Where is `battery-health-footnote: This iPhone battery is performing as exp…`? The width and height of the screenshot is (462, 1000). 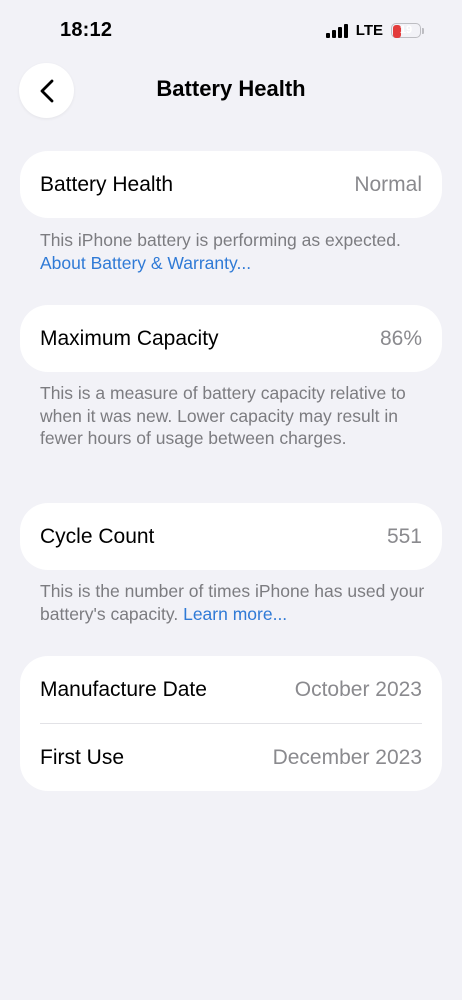
battery-health-footnote: This iPhone battery is performing as exp… is located at coordinates (236, 251).